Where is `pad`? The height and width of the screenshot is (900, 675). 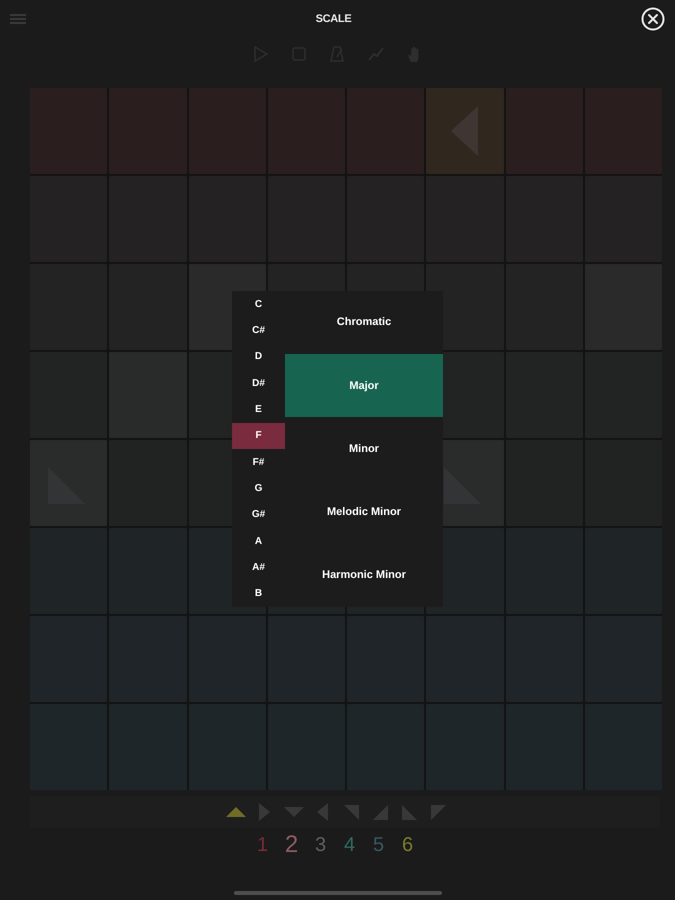 pad is located at coordinates (465, 131).